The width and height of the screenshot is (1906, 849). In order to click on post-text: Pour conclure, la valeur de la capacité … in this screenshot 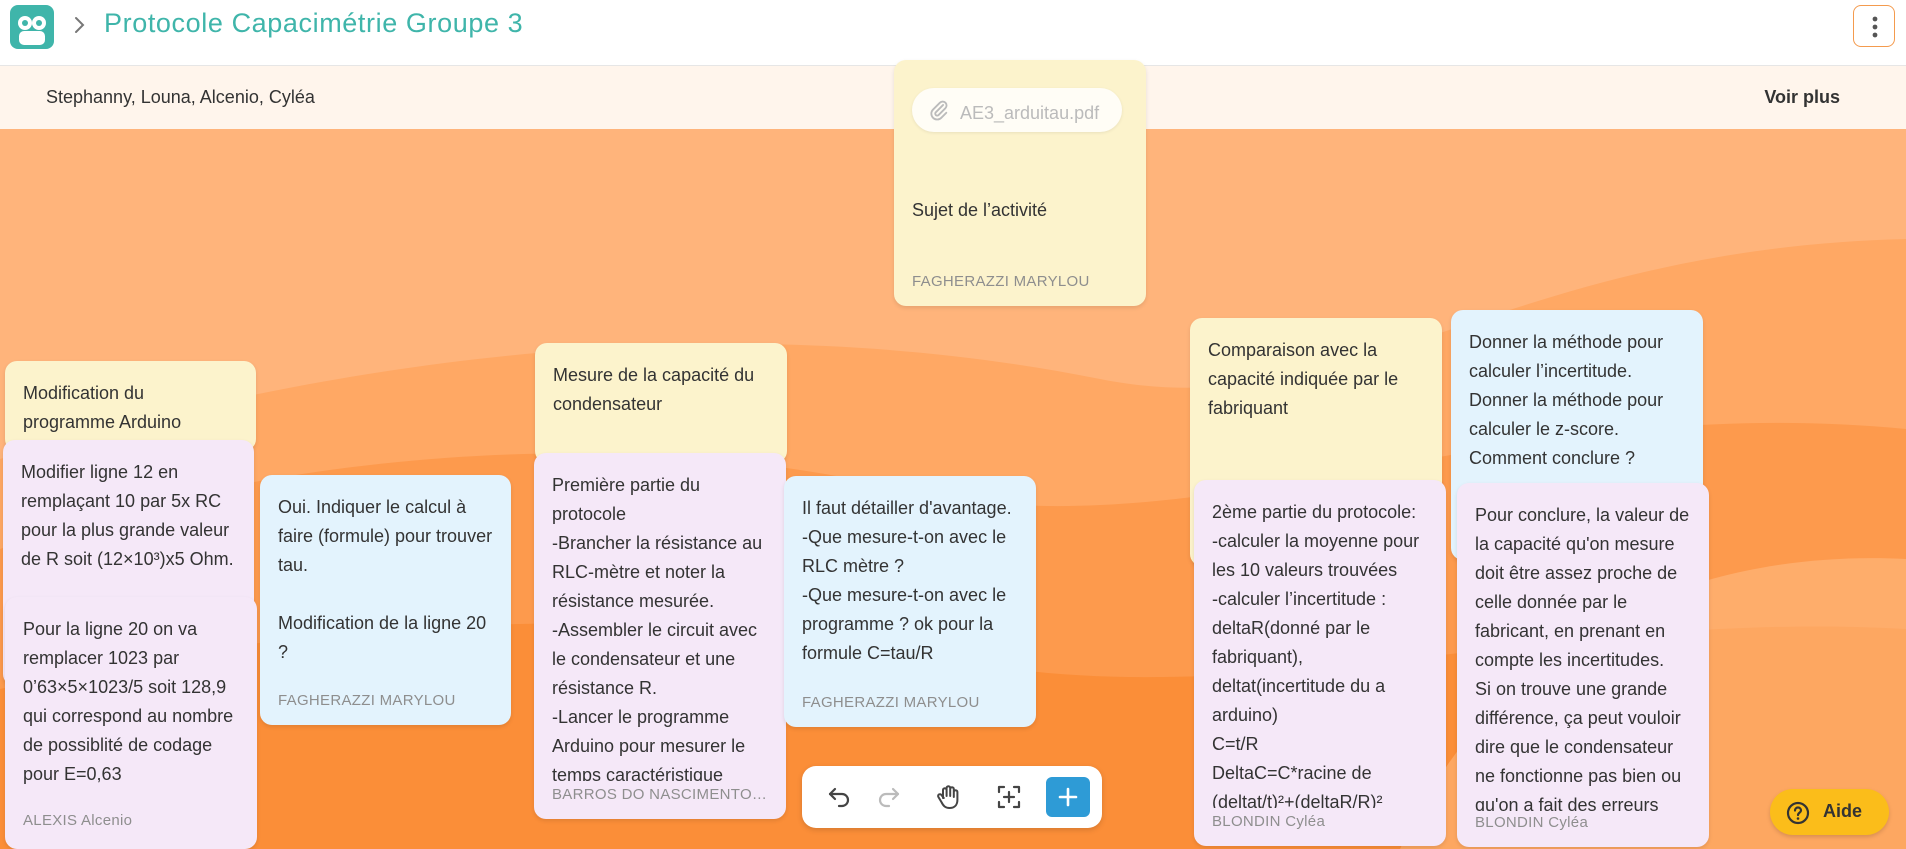, I will do `click(1582, 658)`.